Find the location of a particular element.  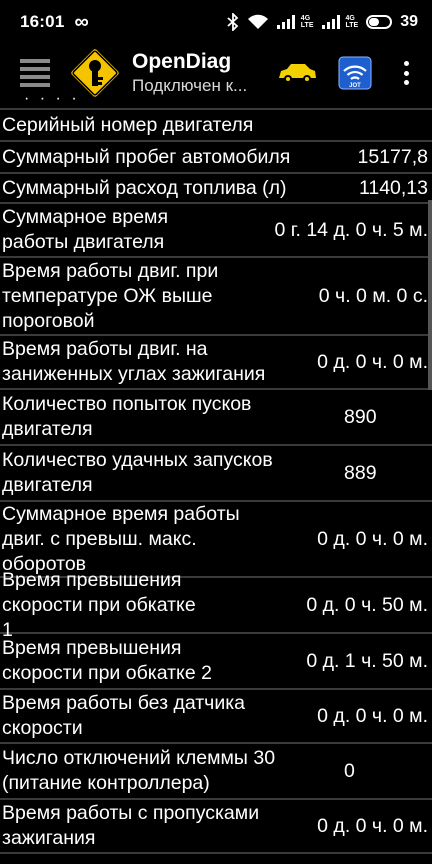

row-divider is located at coordinates (216, 853).